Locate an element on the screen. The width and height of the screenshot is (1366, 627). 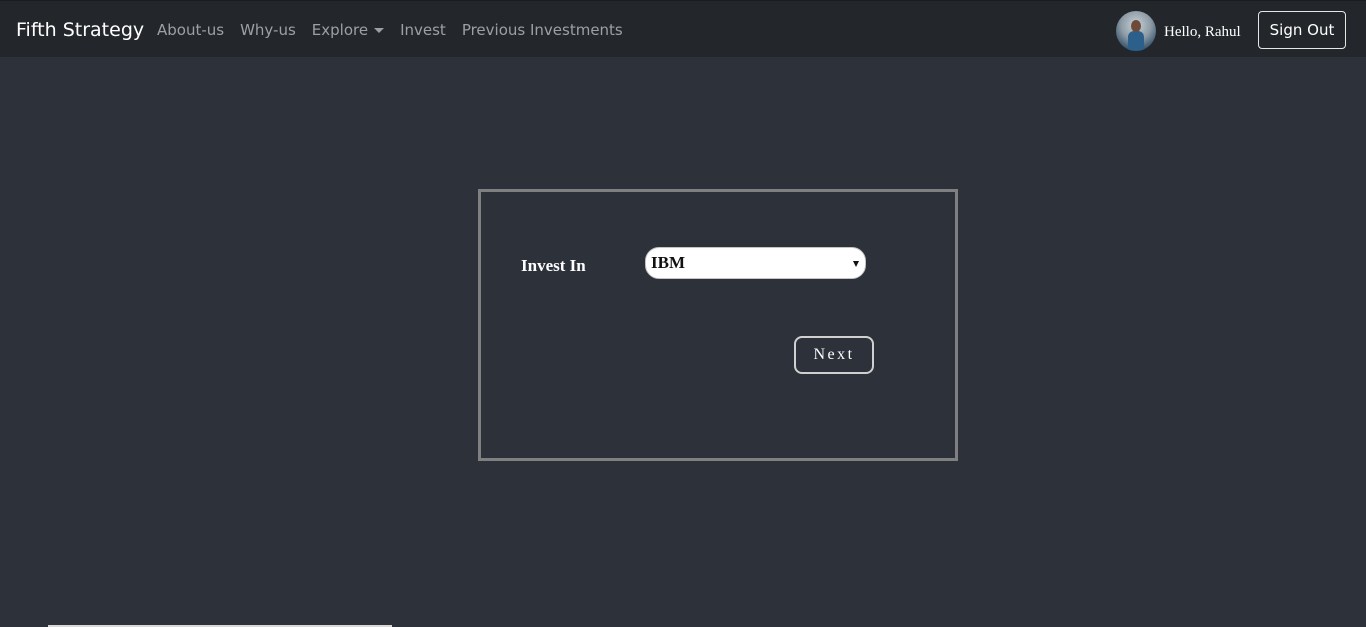
nav-link-label: Previous Investments is located at coordinates (542, 30).